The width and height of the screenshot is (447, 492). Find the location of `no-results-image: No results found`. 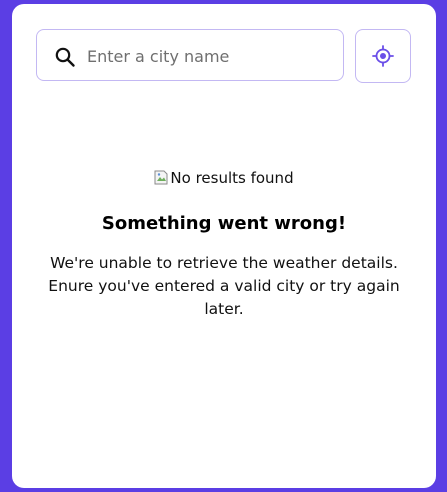

no-results-image: No results found is located at coordinates (224, 178).